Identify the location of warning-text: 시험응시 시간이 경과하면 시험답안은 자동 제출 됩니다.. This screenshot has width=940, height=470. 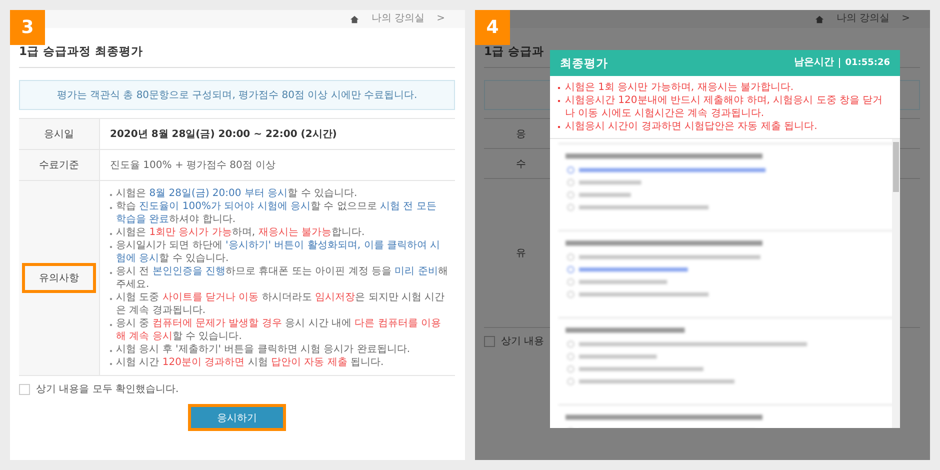
(691, 126).